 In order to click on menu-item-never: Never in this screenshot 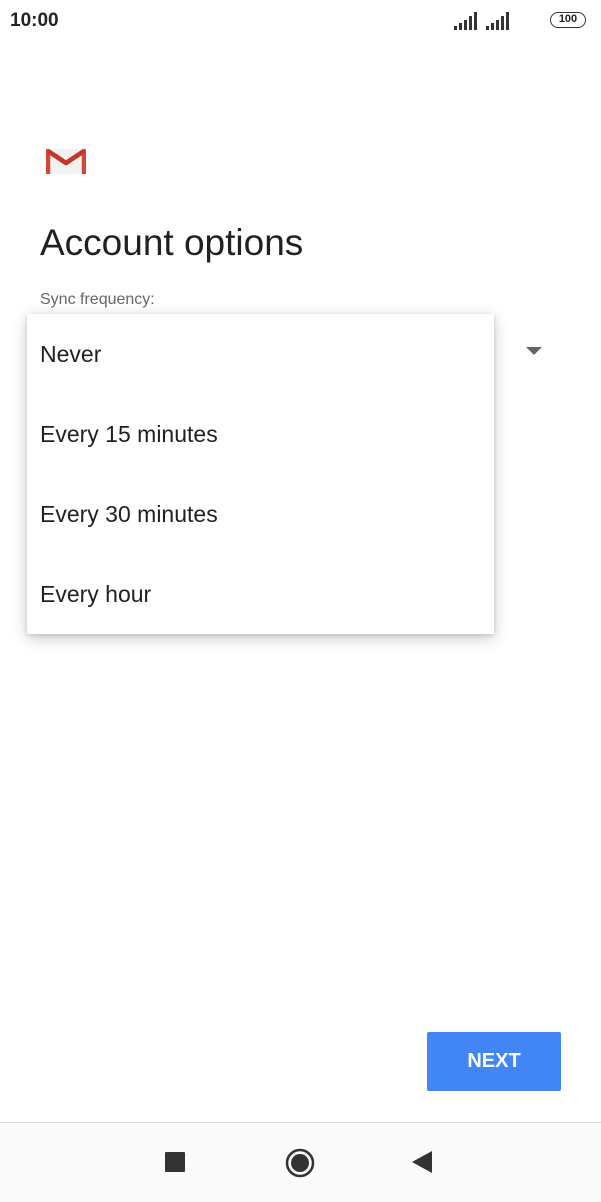, I will do `click(260, 354)`.